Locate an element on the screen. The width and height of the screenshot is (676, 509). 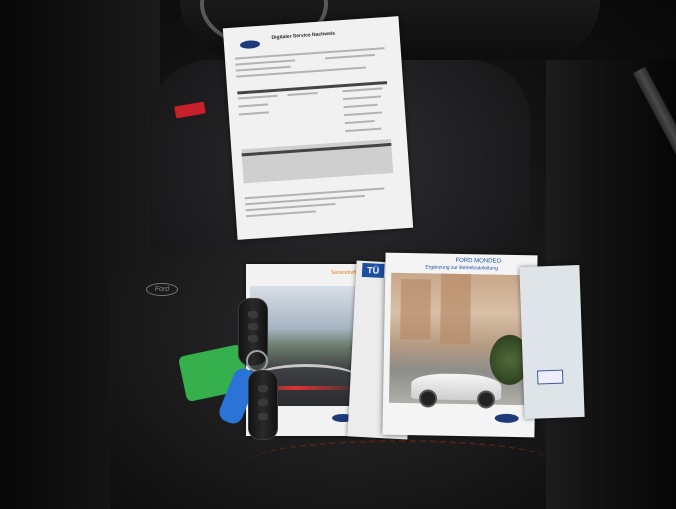
service-document-title: Digitaler Service Nachweis is located at coordinates (303, 36).